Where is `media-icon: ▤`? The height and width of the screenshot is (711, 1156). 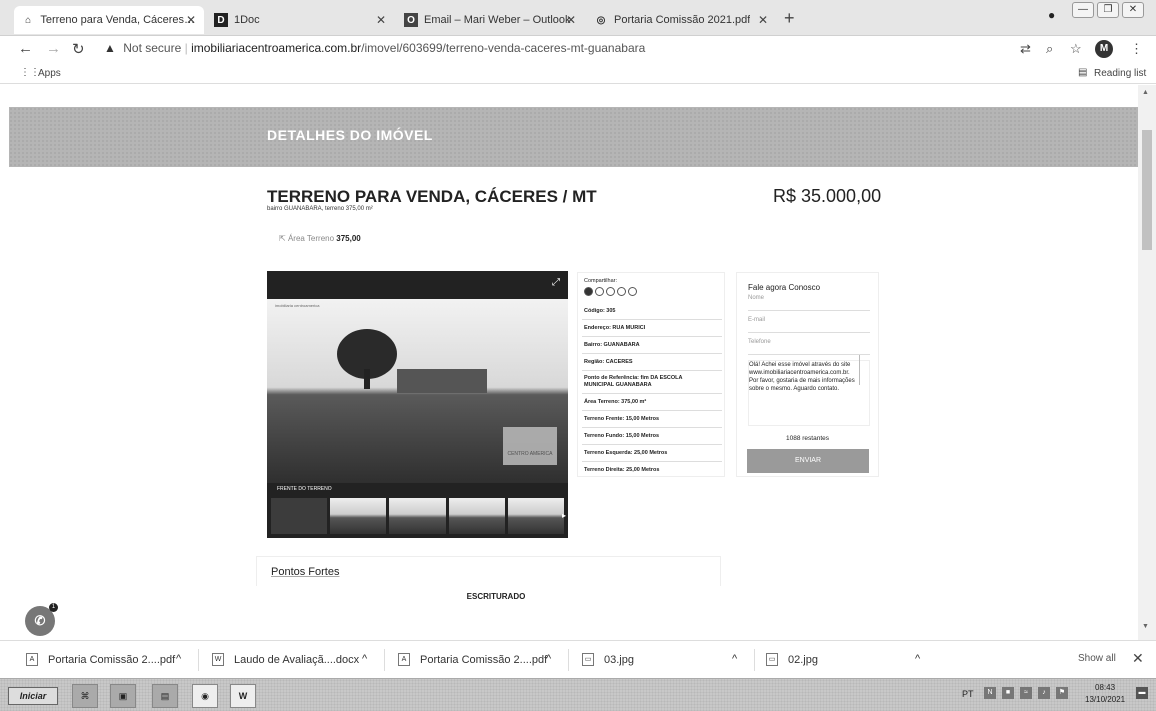
media-icon: ▤ is located at coordinates (165, 696).